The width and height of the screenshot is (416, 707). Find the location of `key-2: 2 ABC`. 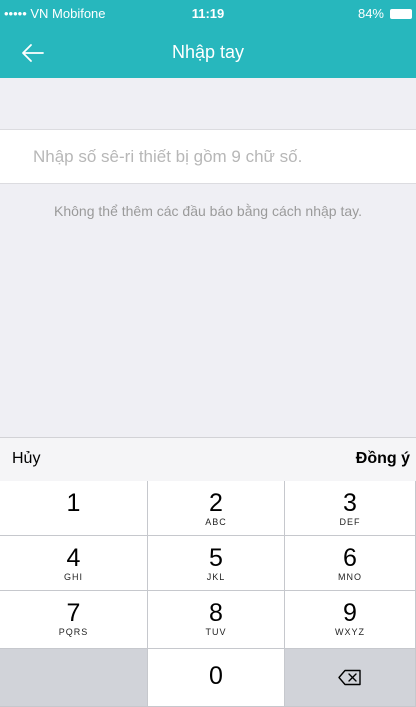

key-2: 2 ABC is located at coordinates (216, 508).